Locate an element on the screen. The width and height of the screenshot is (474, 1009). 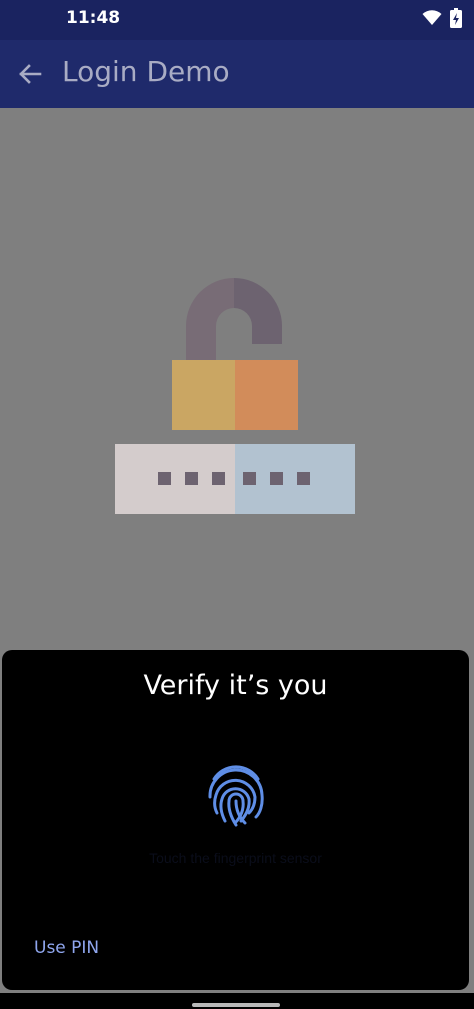
status-icons is located at coordinates (442, 18).